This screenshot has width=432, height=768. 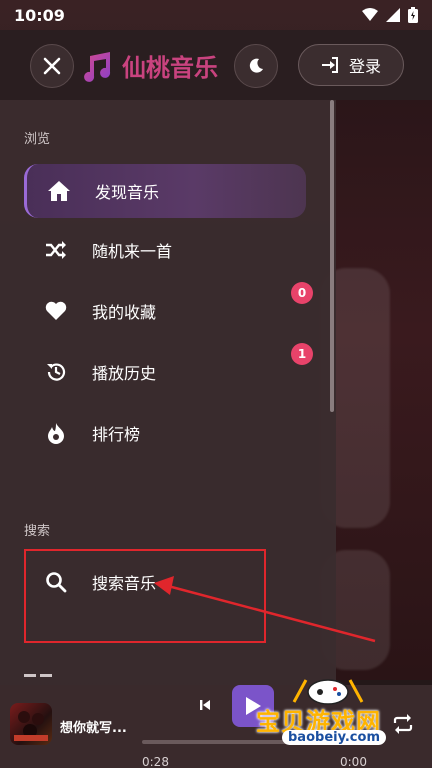 What do you see at coordinates (145, 596) in the screenshot?
I see `annotation-highlight-box` at bounding box center [145, 596].